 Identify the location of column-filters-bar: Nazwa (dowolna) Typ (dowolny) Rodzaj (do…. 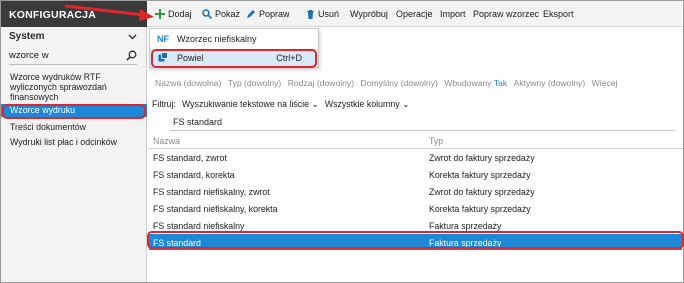
(386, 83).